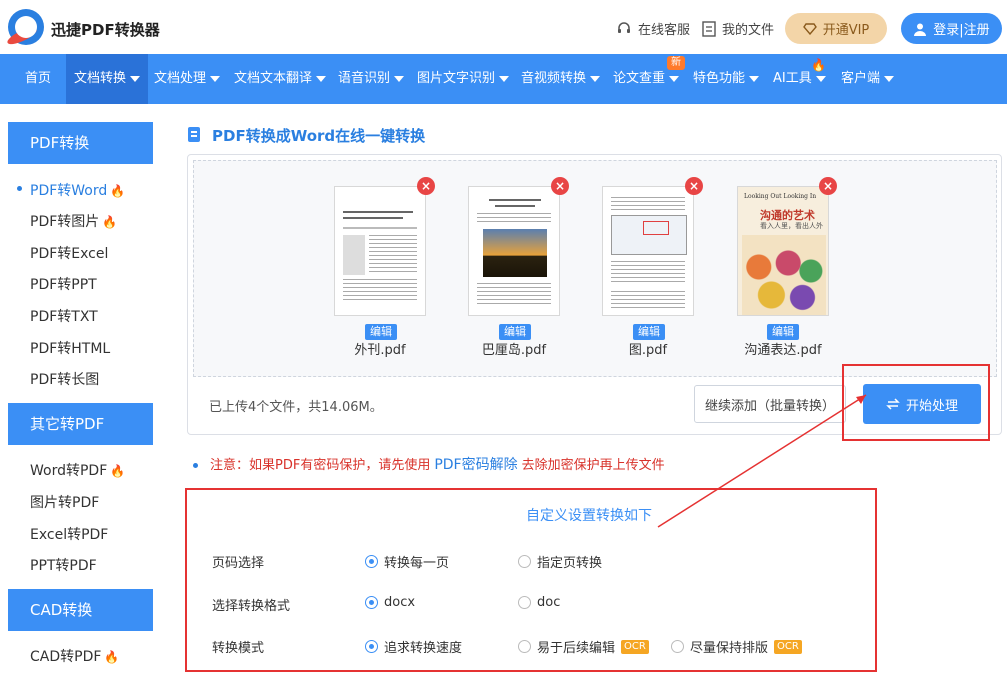  Describe the element at coordinates (180, 78) in the screenshot. I see `nav-label: 文档处理` at that location.